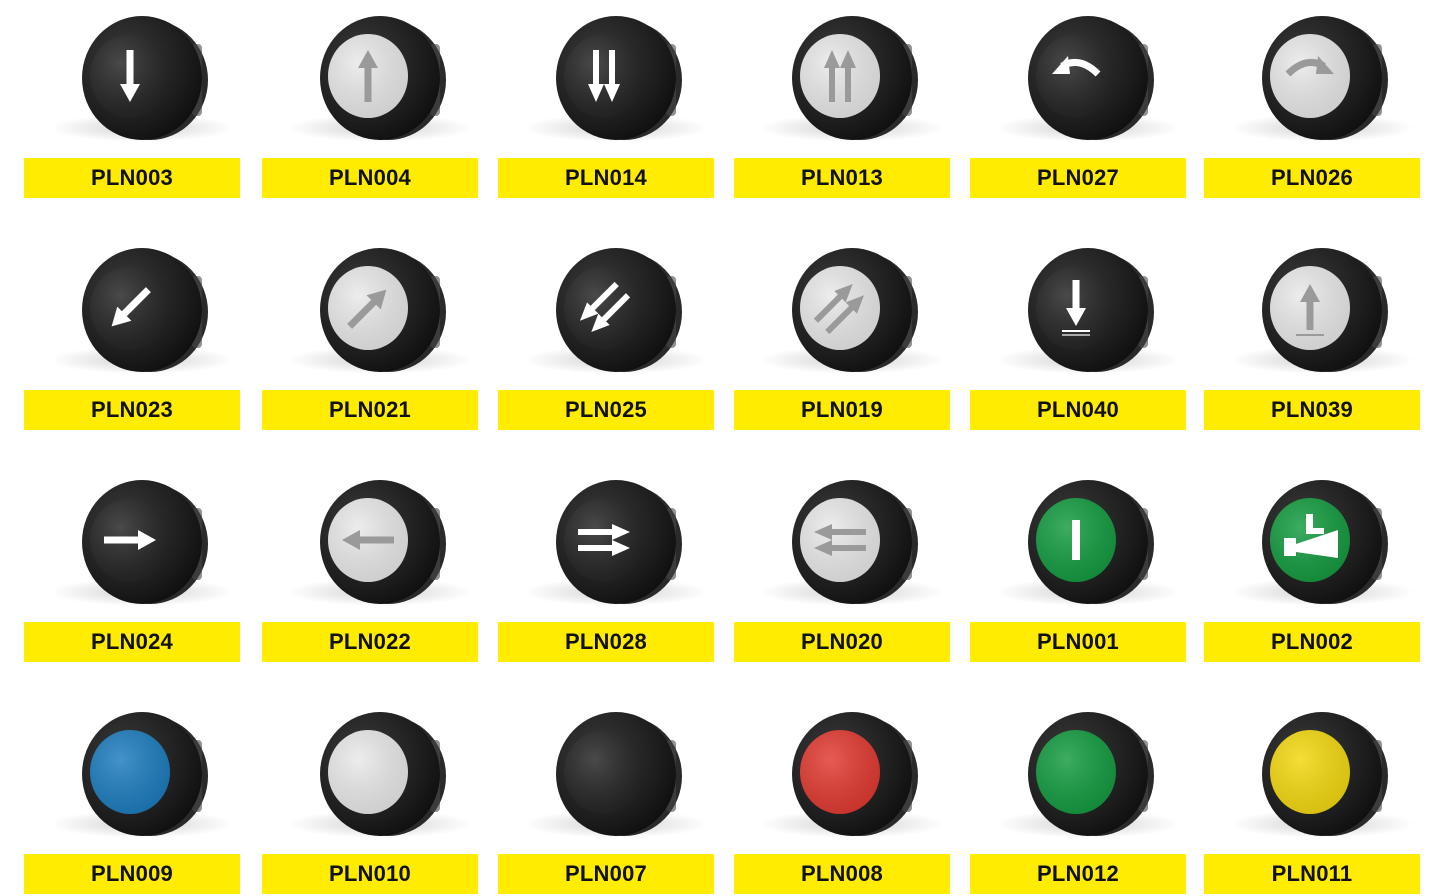  Describe the element at coordinates (1312, 178) in the screenshot. I see `product-code-label: PLN026` at that location.